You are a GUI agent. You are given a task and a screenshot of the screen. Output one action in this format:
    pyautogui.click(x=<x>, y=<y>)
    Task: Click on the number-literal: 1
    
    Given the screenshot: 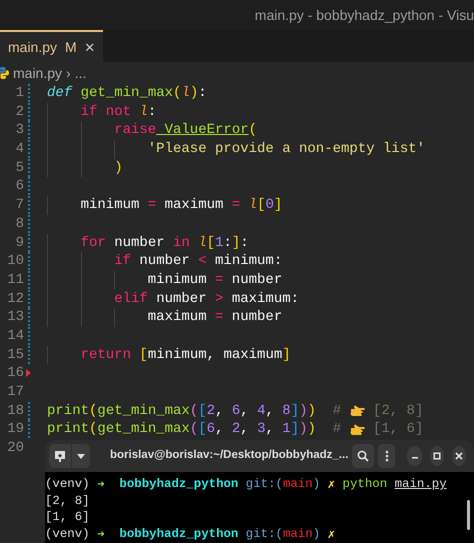 What is the action you would take?
    pyautogui.click(x=286, y=430)
    